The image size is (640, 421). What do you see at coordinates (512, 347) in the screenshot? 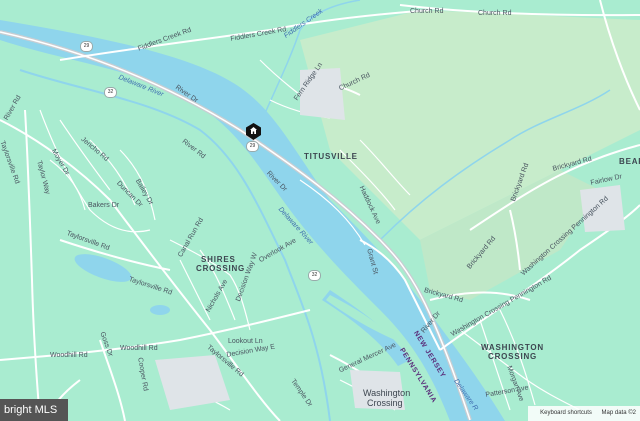
I see `place-washington-crossing-line1: WASHINGTON` at bounding box center [512, 347].